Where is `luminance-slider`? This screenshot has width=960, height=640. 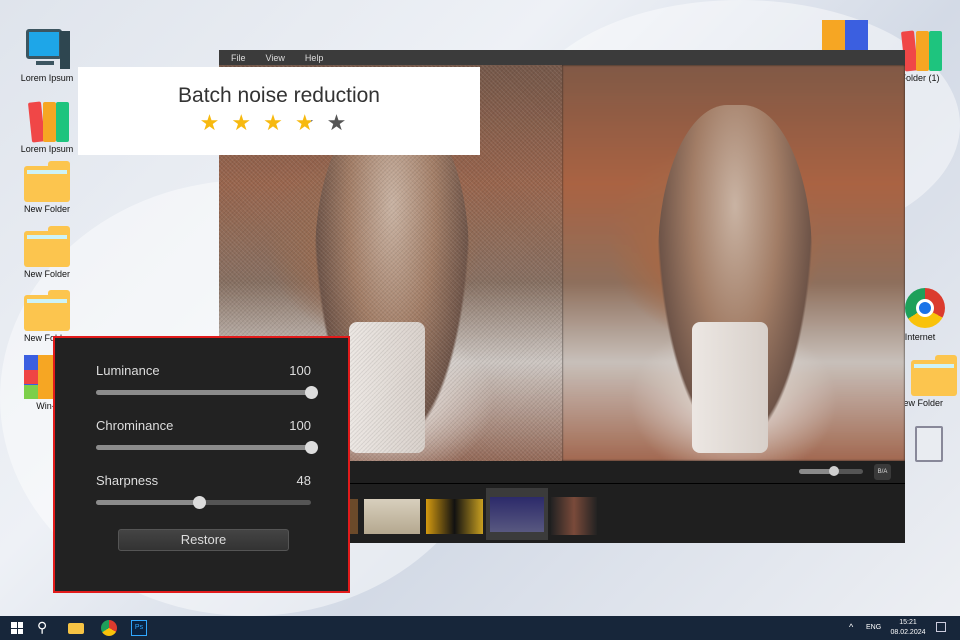
luminance-slider is located at coordinates (207, 392).